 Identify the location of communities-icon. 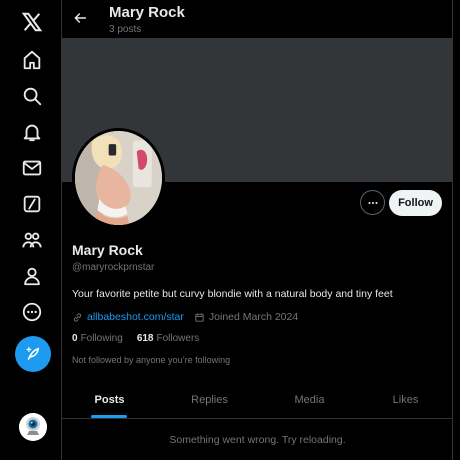
(32, 240).